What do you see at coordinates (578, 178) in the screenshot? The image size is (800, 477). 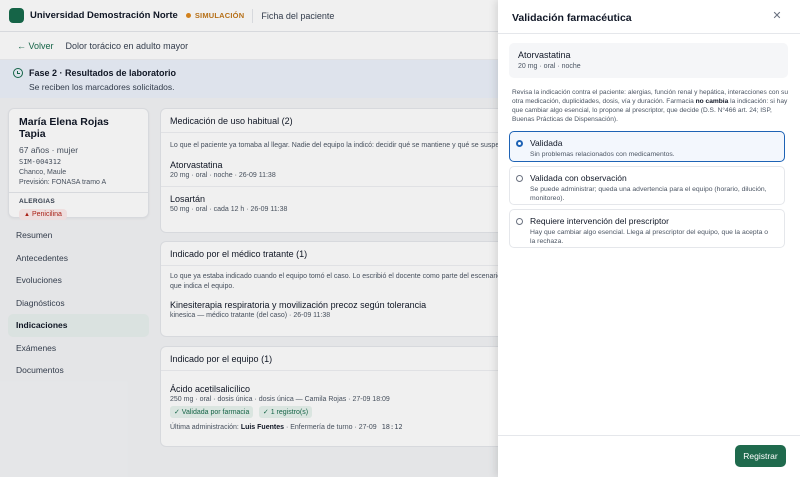 I see `option-title: Validada con observación` at bounding box center [578, 178].